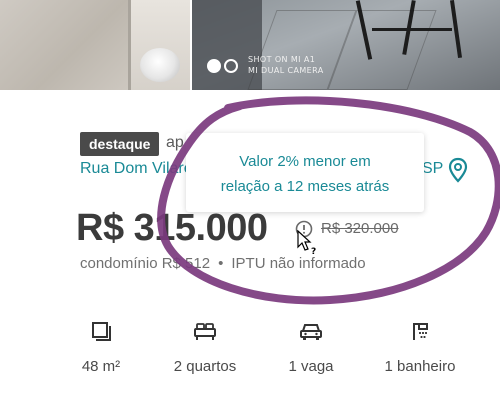  I want to click on feature-bedrooms: 2 quartos, so click(205, 347).